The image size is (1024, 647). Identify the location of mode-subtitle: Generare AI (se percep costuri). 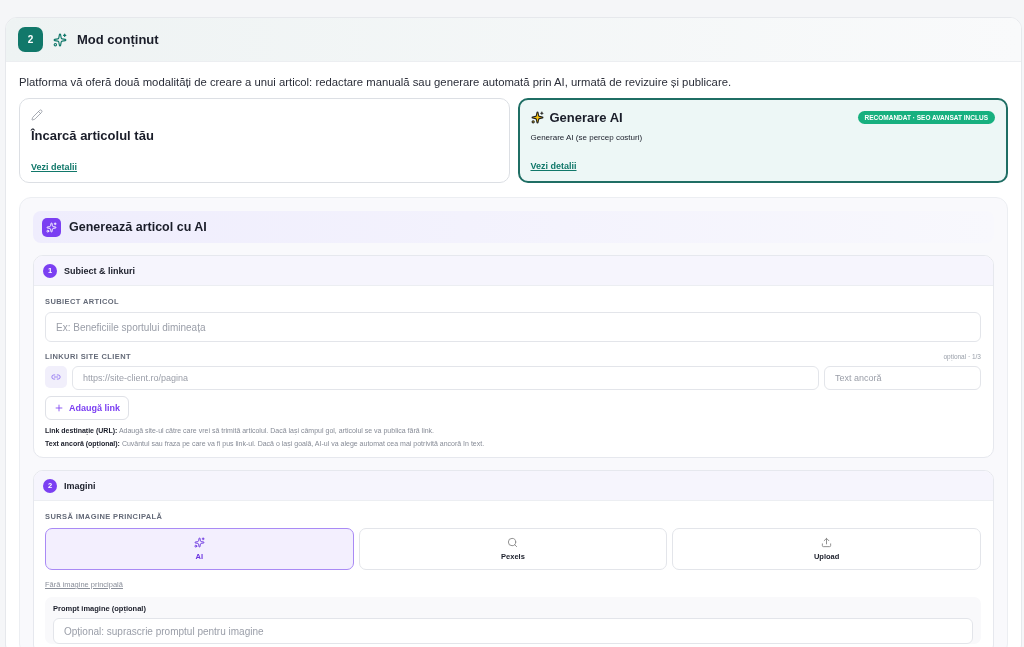
(587, 137).